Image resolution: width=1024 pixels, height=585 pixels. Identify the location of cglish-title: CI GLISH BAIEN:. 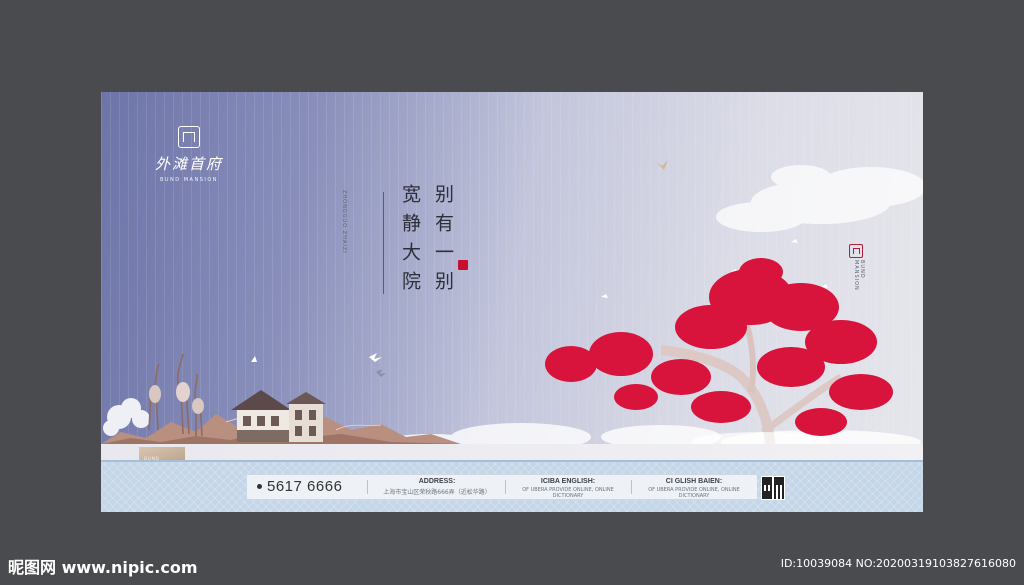
(694, 481).